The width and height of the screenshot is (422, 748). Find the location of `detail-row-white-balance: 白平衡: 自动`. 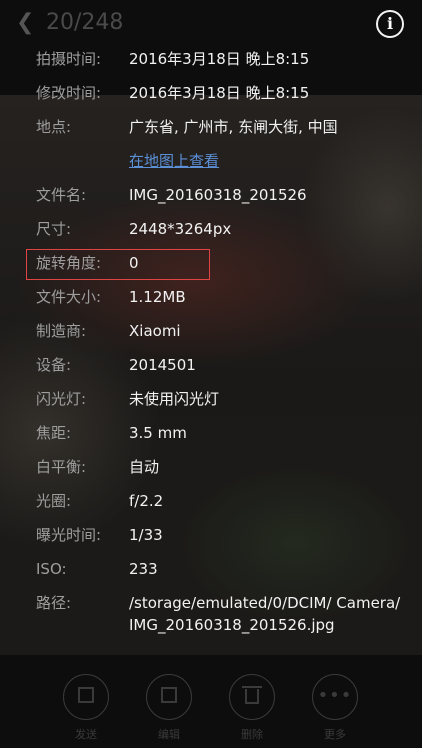

detail-row-white-balance: 白平衡: 自动 is located at coordinates (211, 467).